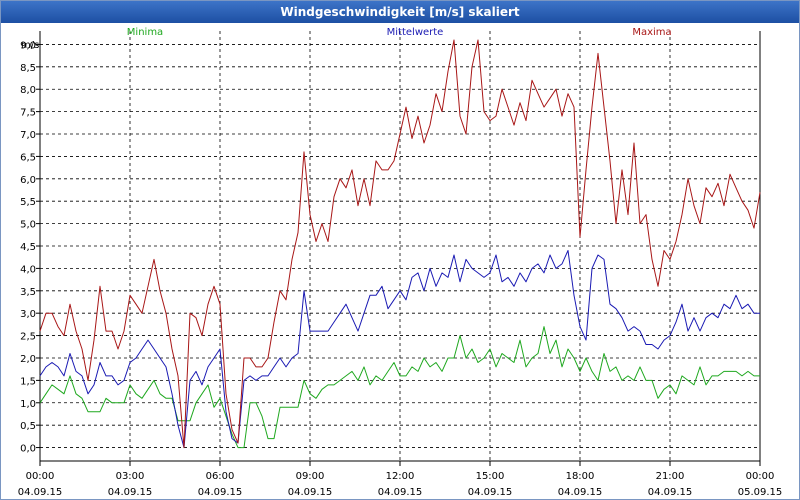 The width and height of the screenshot is (800, 500). Describe the element at coordinates (28, 381) in the screenshot. I see `y-tick-label: 1,5` at that location.